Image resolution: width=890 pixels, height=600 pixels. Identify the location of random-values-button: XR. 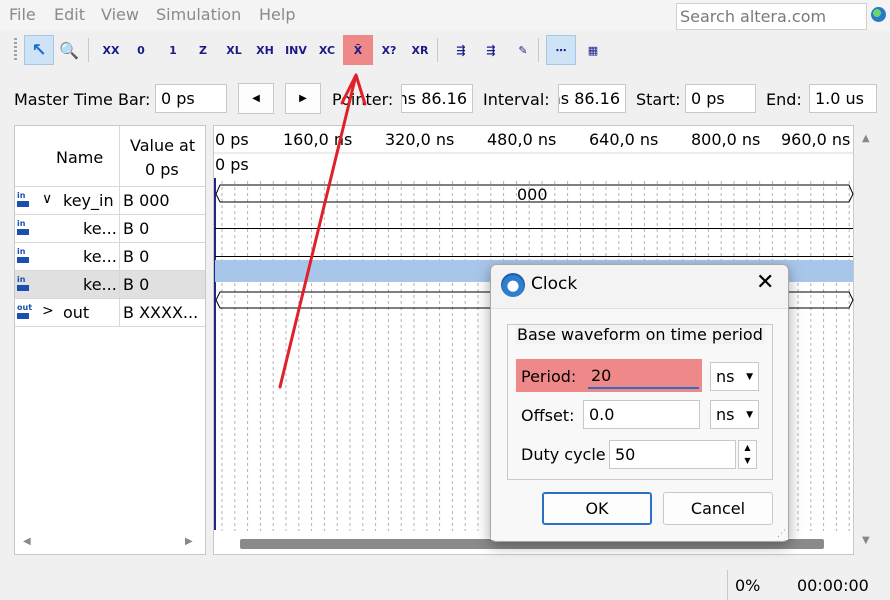
(420, 50).